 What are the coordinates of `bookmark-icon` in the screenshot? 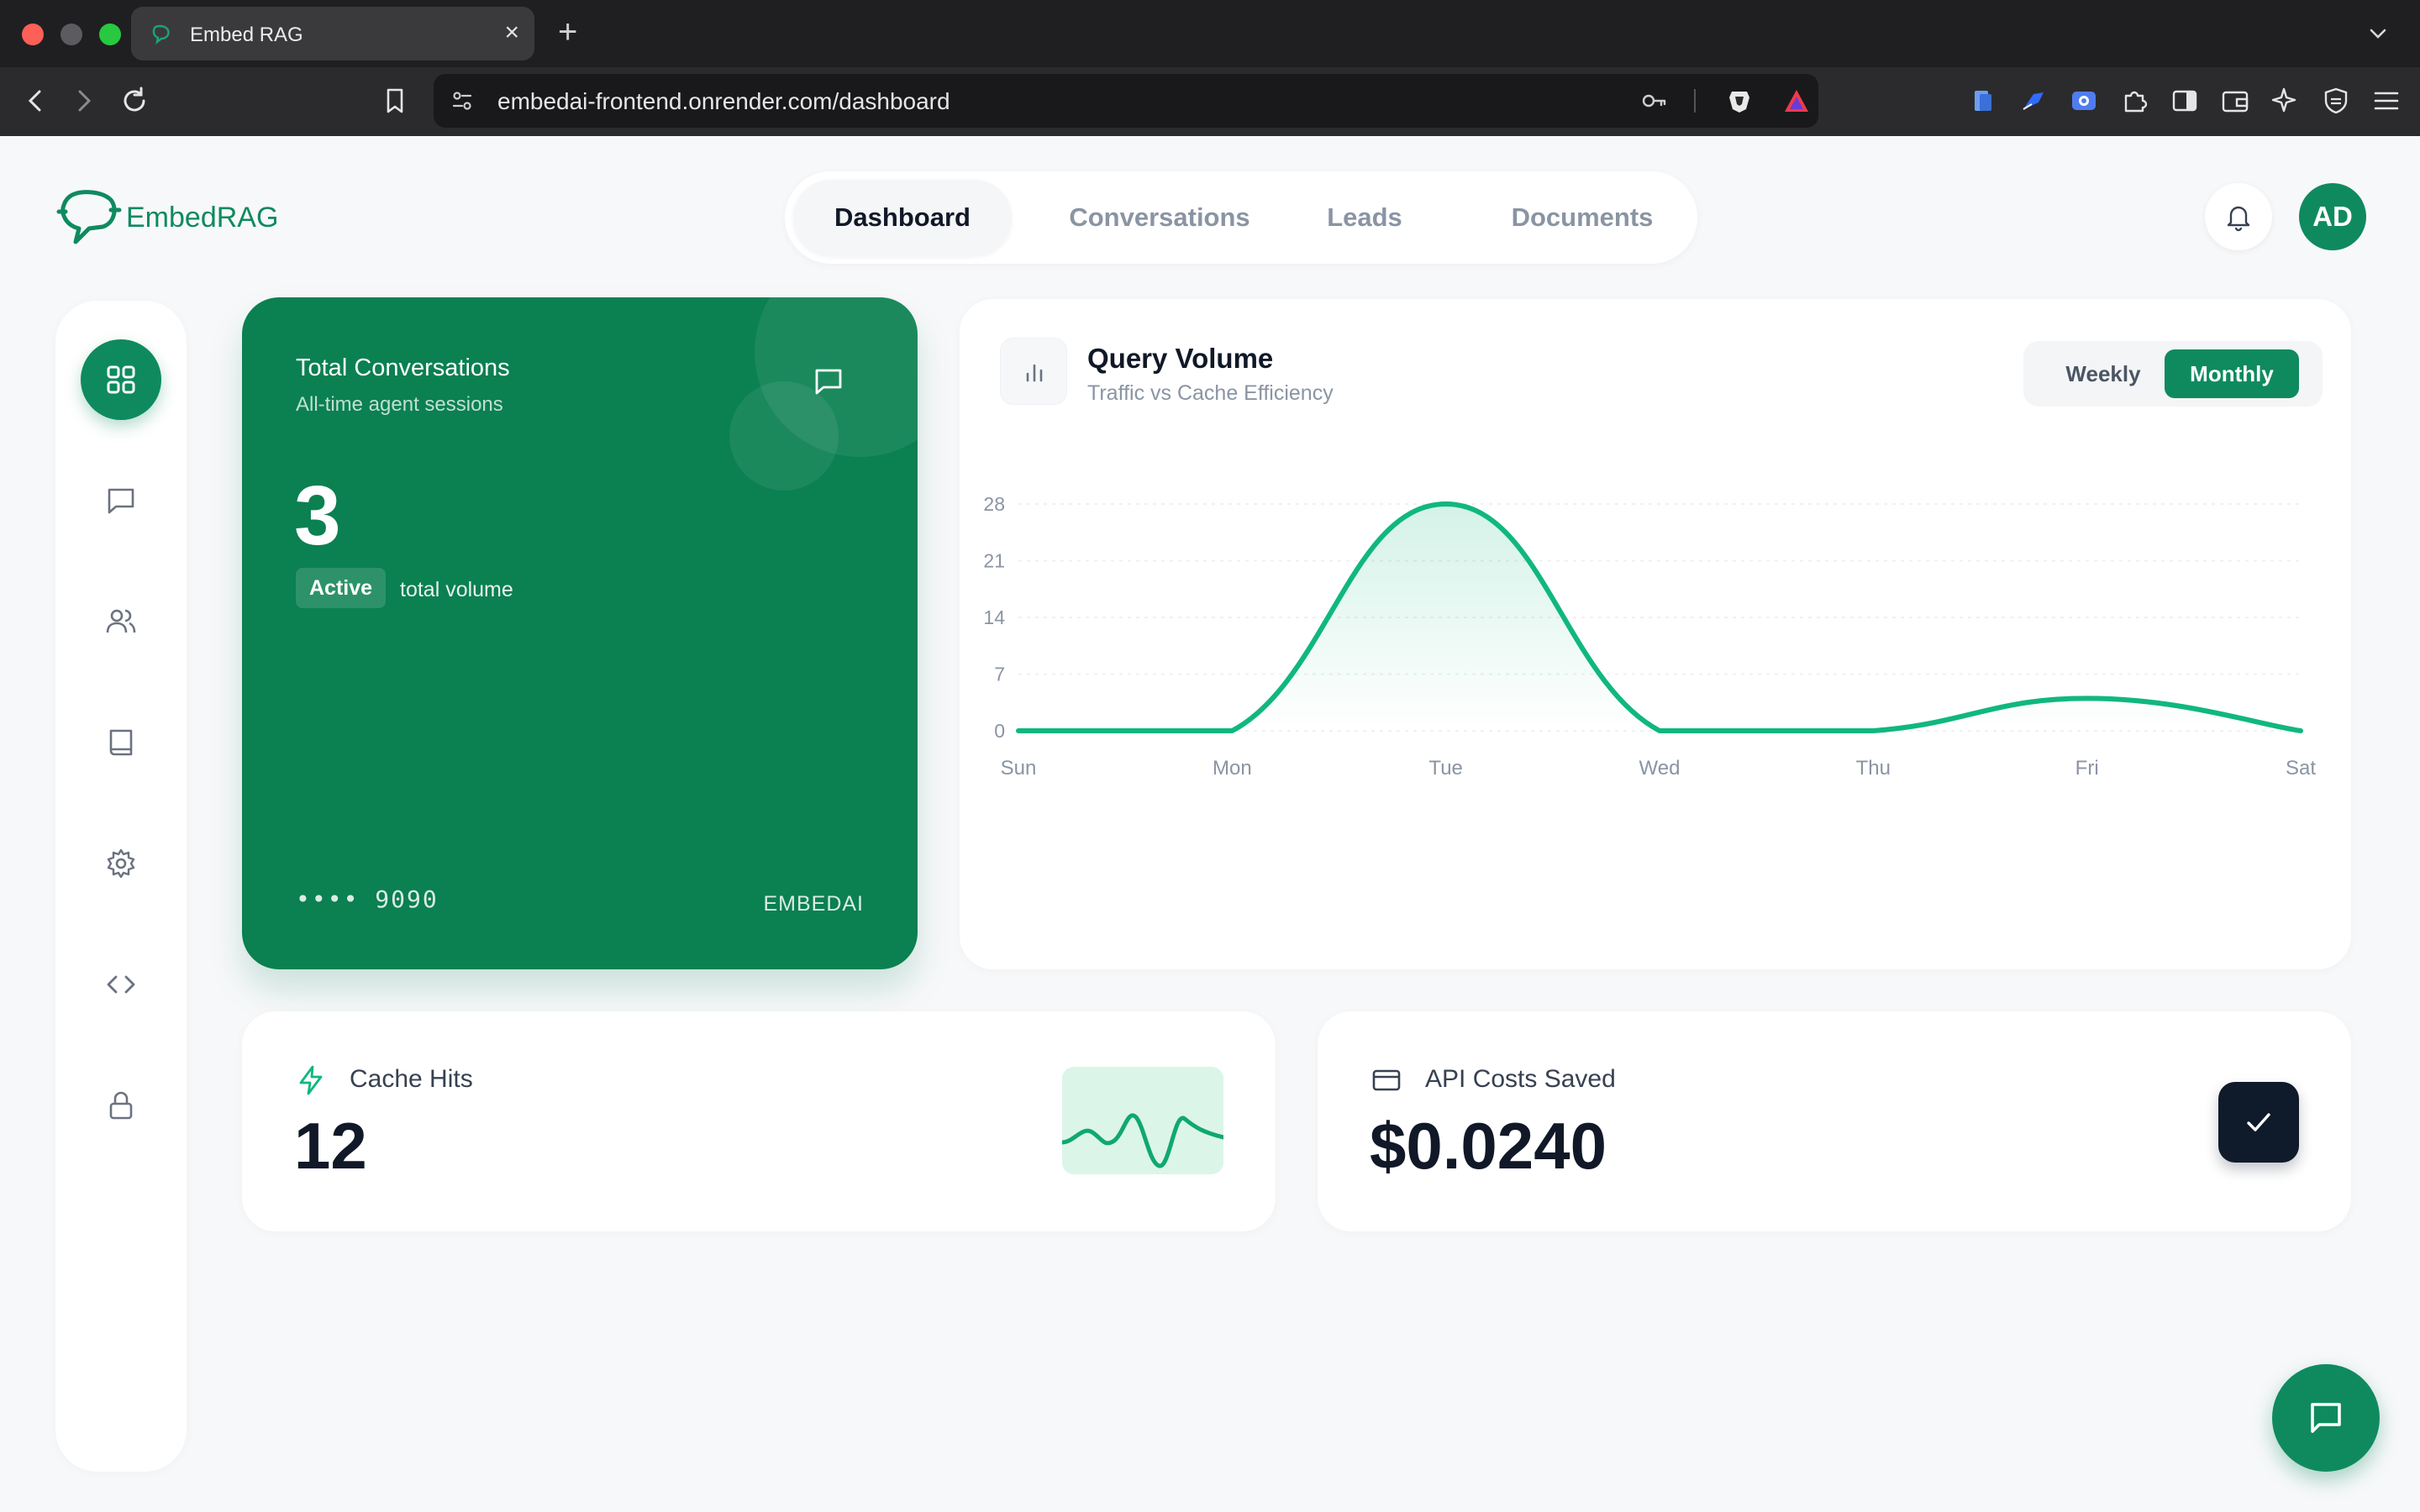 It's located at (395, 101).